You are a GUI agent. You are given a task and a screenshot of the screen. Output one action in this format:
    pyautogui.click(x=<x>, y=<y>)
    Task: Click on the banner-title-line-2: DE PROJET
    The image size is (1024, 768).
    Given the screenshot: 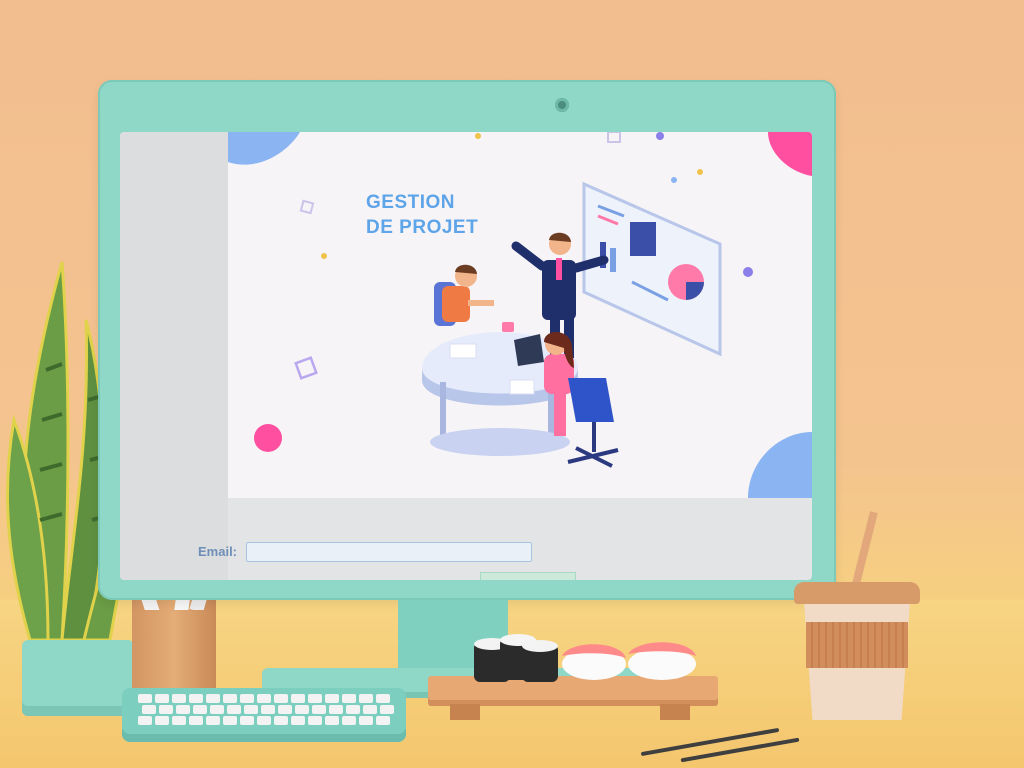 What is the action you would take?
    pyautogui.click(x=422, y=227)
    